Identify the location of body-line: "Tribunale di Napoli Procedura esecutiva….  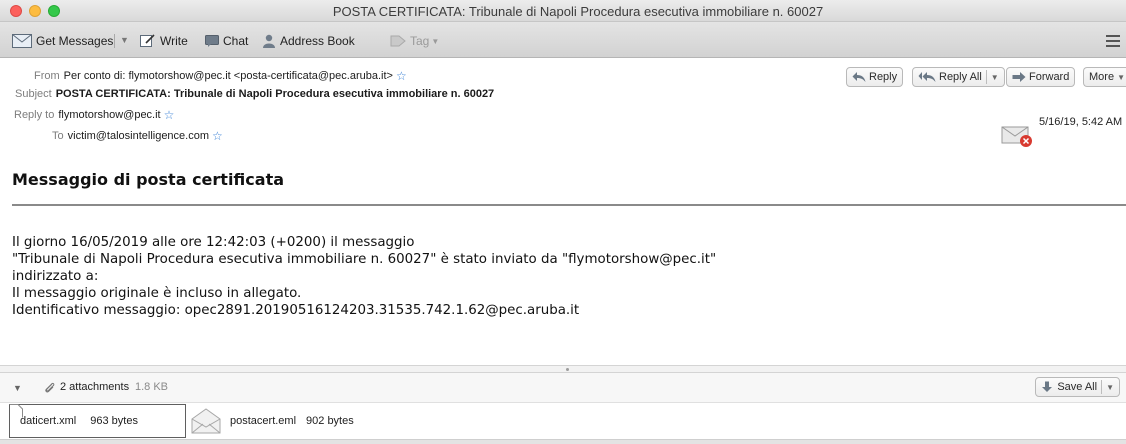
(364, 259).